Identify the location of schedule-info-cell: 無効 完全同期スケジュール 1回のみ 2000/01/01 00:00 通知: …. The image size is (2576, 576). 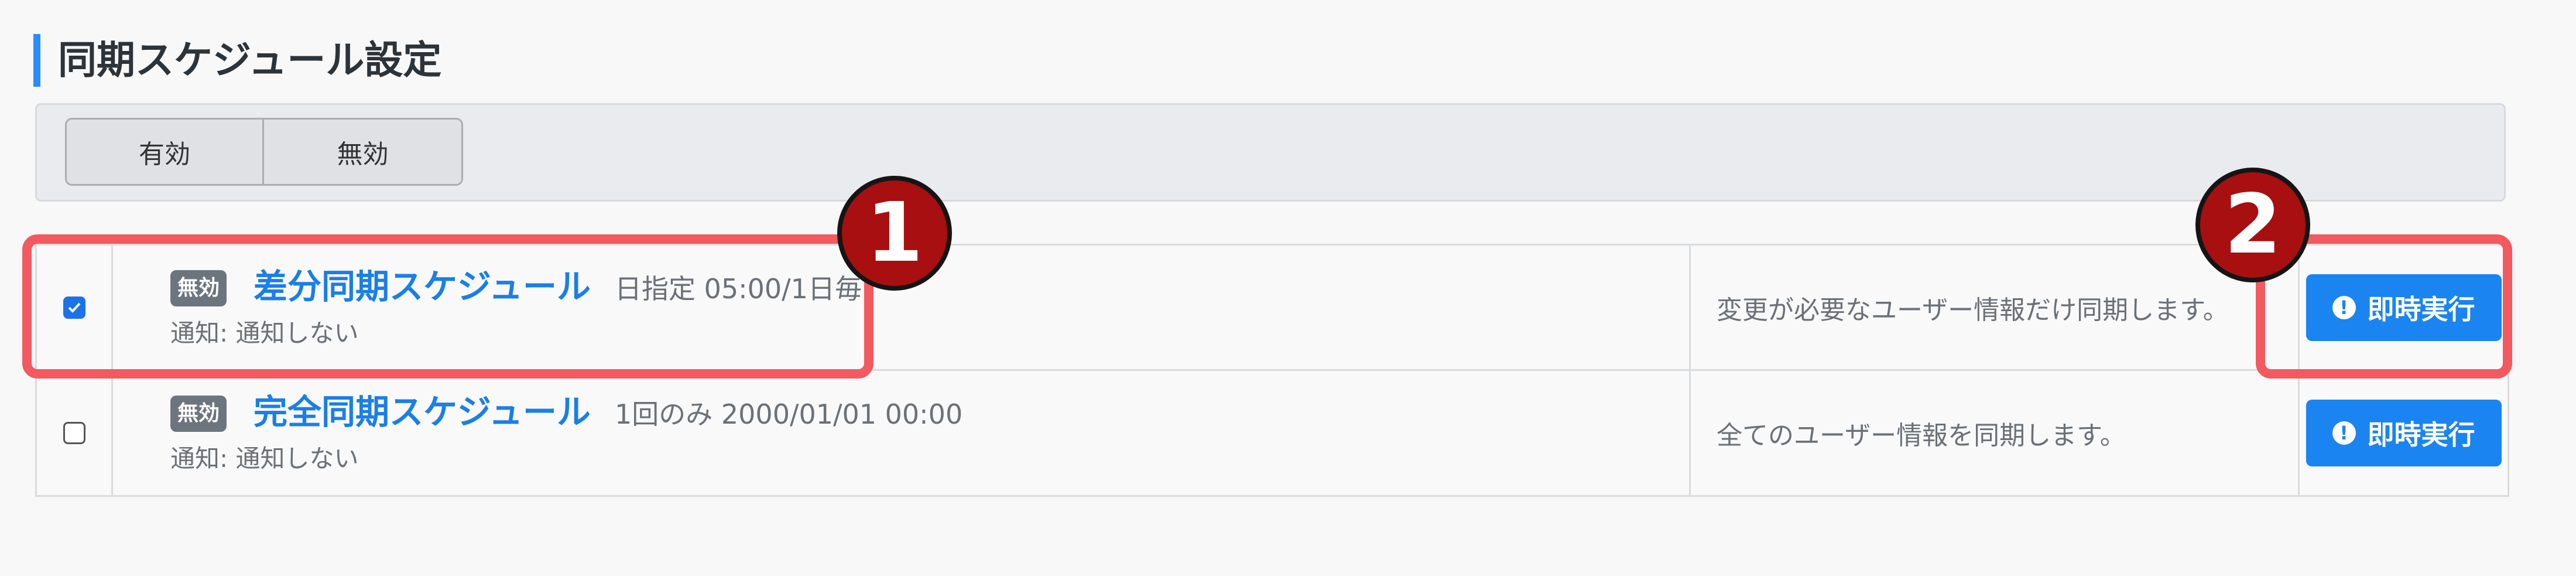
(902, 433).